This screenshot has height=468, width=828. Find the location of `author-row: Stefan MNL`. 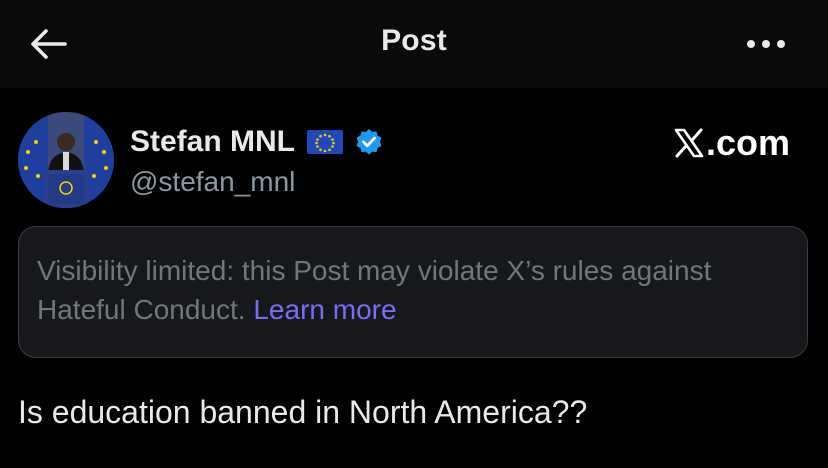

author-row: Stefan MNL is located at coordinates (256, 142).